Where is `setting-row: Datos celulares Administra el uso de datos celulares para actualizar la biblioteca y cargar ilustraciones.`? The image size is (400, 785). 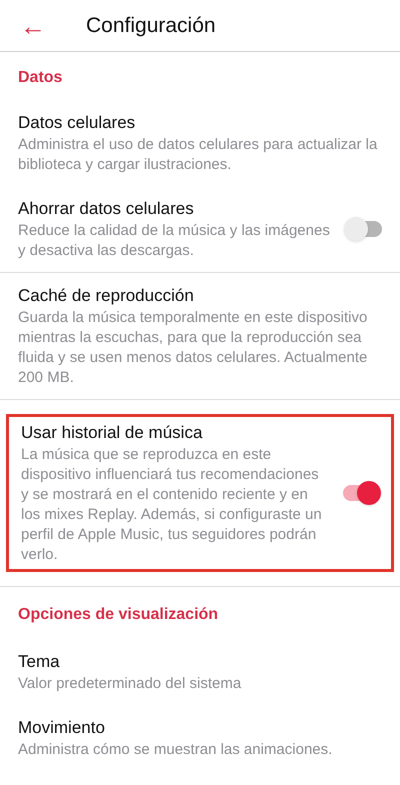 setting-row: Datos celulares Administra el uso de datos celulares para actualizar la biblioteca y cargar ilustraciones. is located at coordinates (200, 143).